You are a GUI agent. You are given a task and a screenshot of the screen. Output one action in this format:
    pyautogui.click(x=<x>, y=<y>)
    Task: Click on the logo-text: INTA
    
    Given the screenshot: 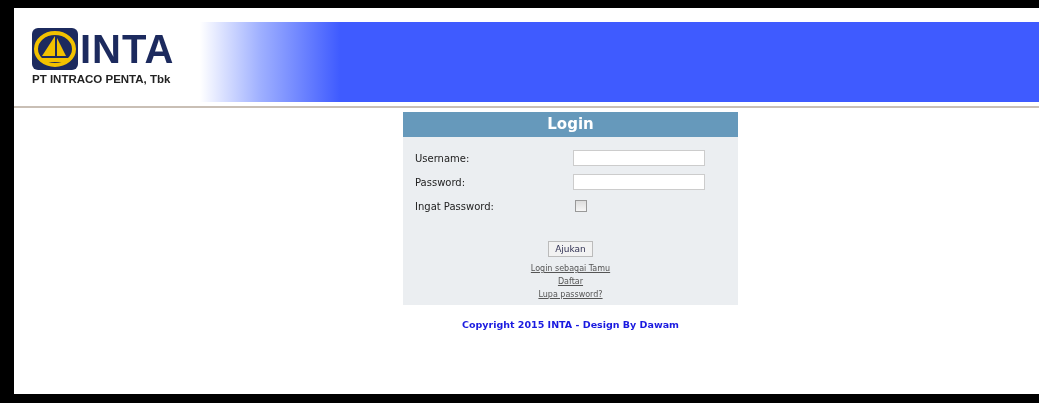 What is the action you would take?
    pyautogui.click(x=127, y=49)
    